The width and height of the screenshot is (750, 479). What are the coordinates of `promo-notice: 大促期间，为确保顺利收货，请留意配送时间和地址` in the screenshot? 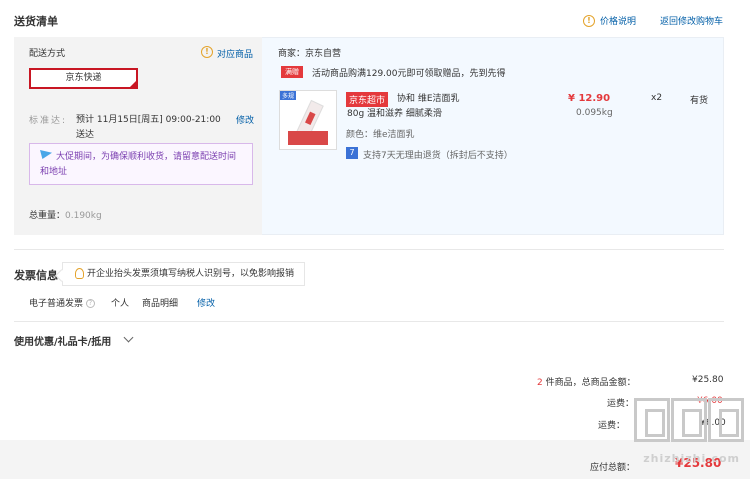 It's located at (141, 164).